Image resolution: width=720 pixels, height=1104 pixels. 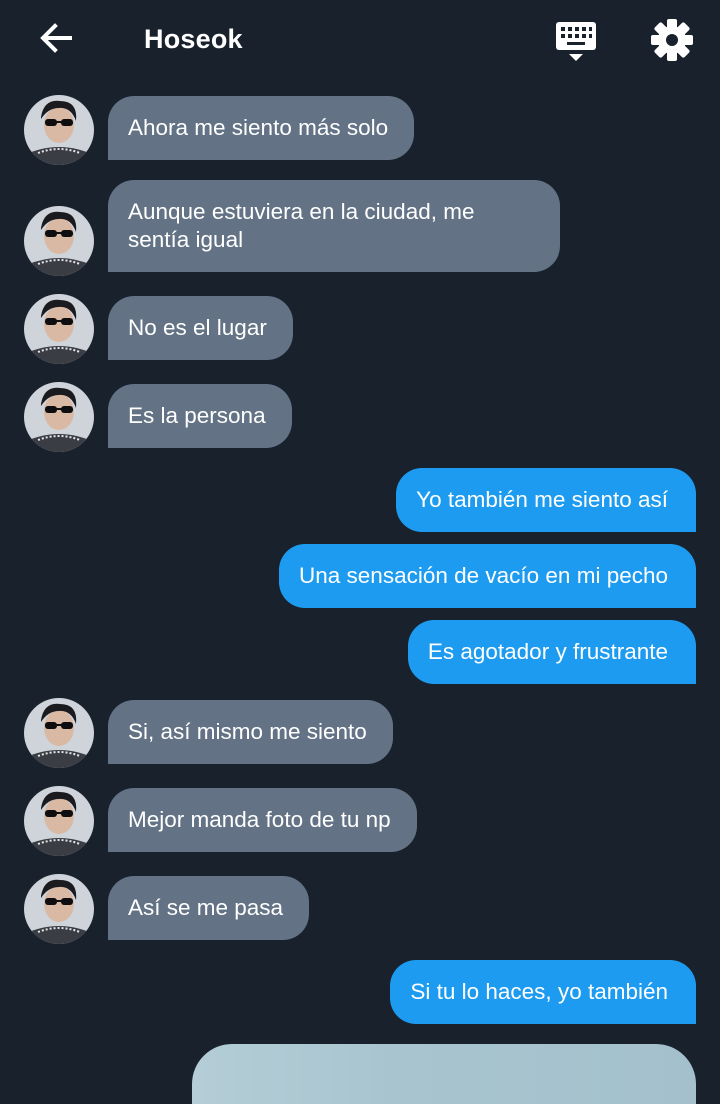 What do you see at coordinates (250, 732) in the screenshot?
I see `incoming-message: Si, así mismo me siento` at bounding box center [250, 732].